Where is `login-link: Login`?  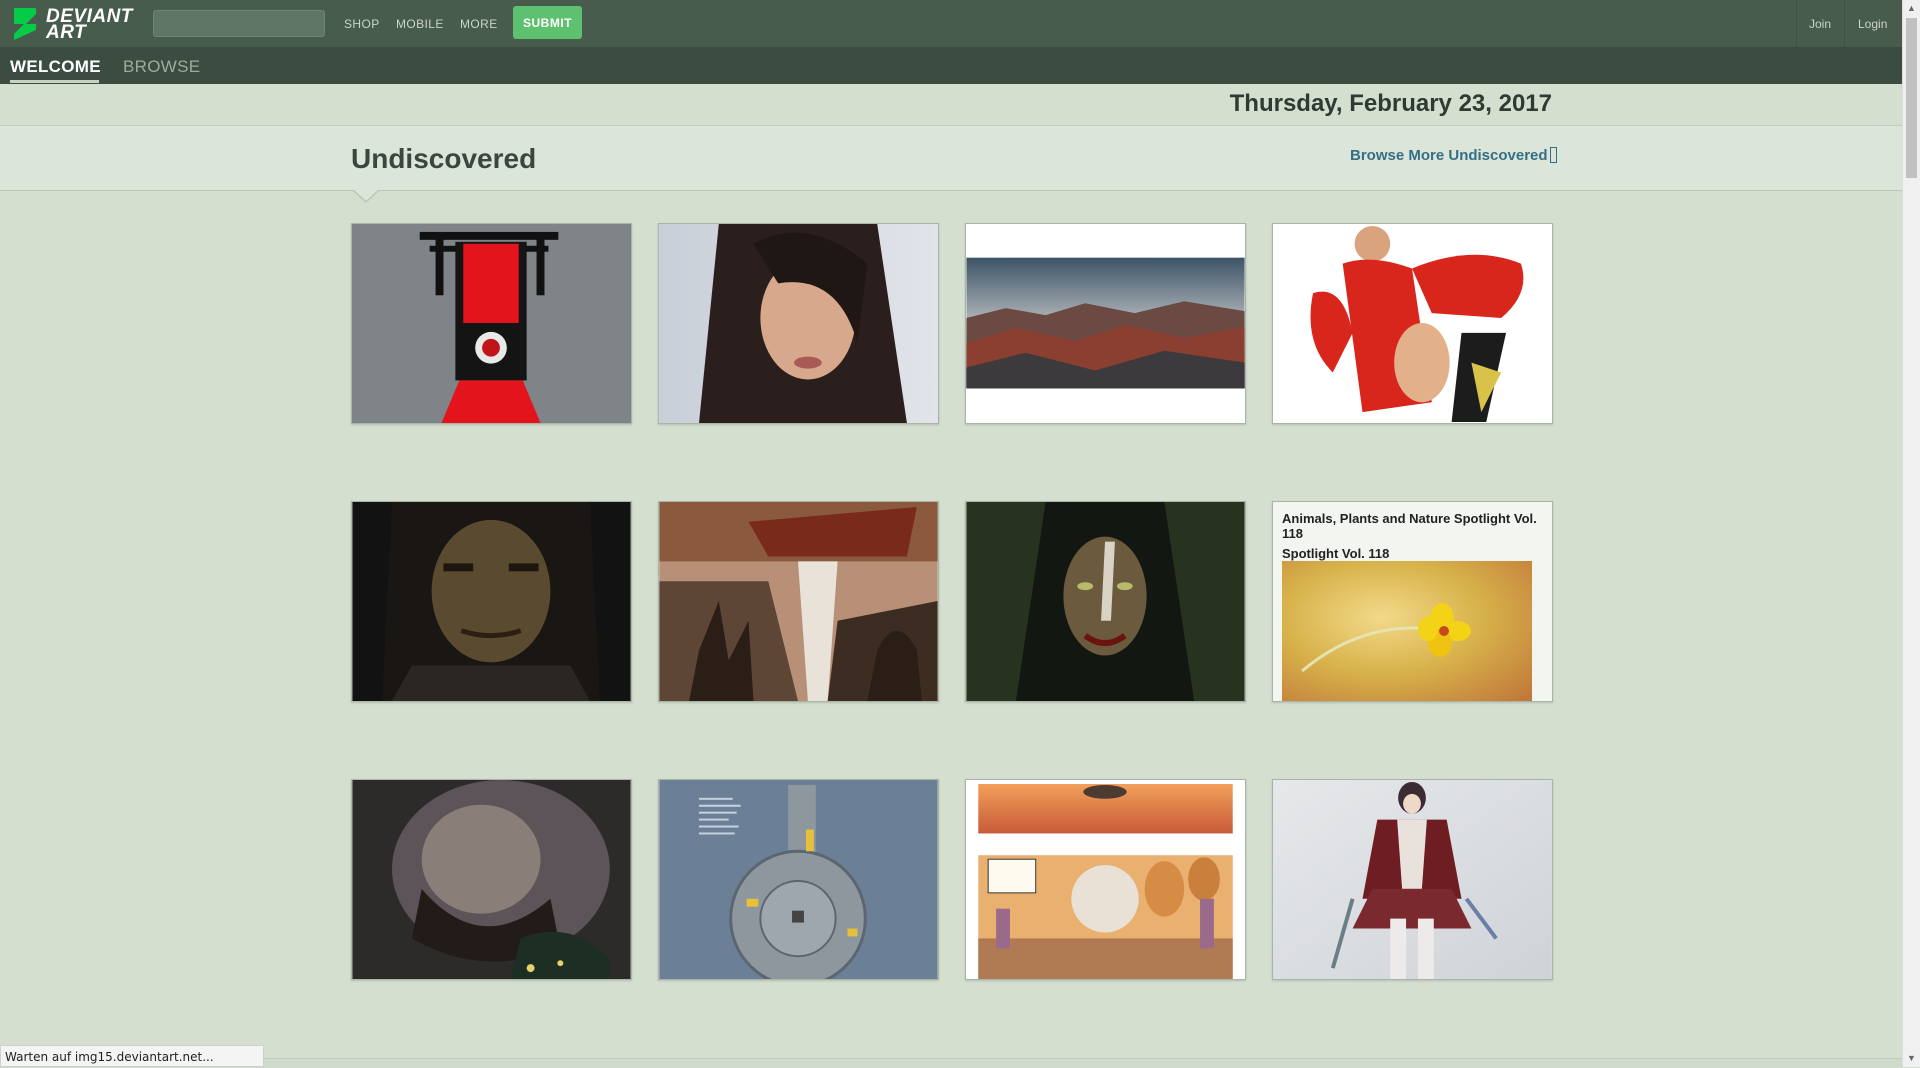
login-link: Login is located at coordinates (1872, 24).